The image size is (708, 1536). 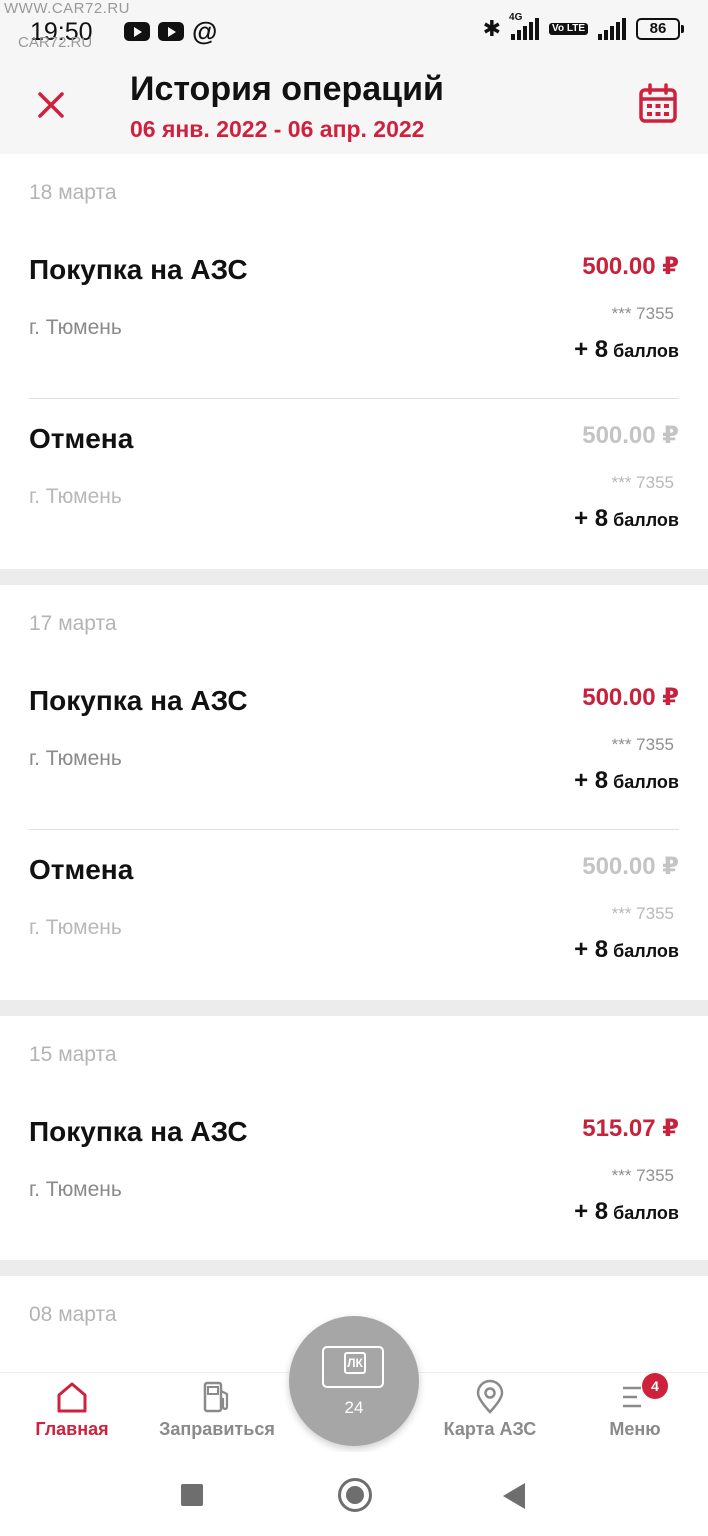 I want to click on nav-label: Главная, so click(x=72, y=1429).